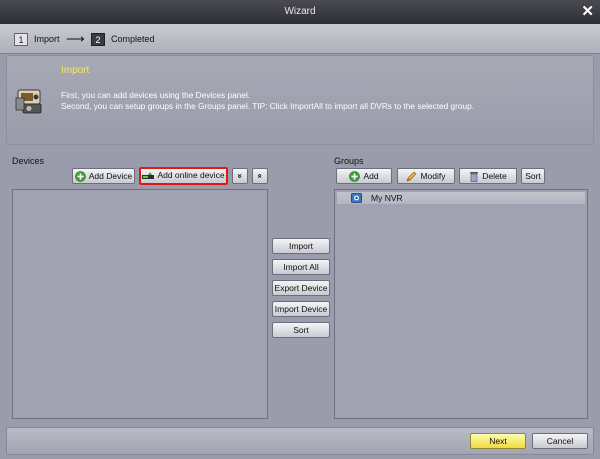 Image resolution: width=600 pixels, height=459 pixels. I want to click on chevron-double-up-icon: «, so click(259, 176).